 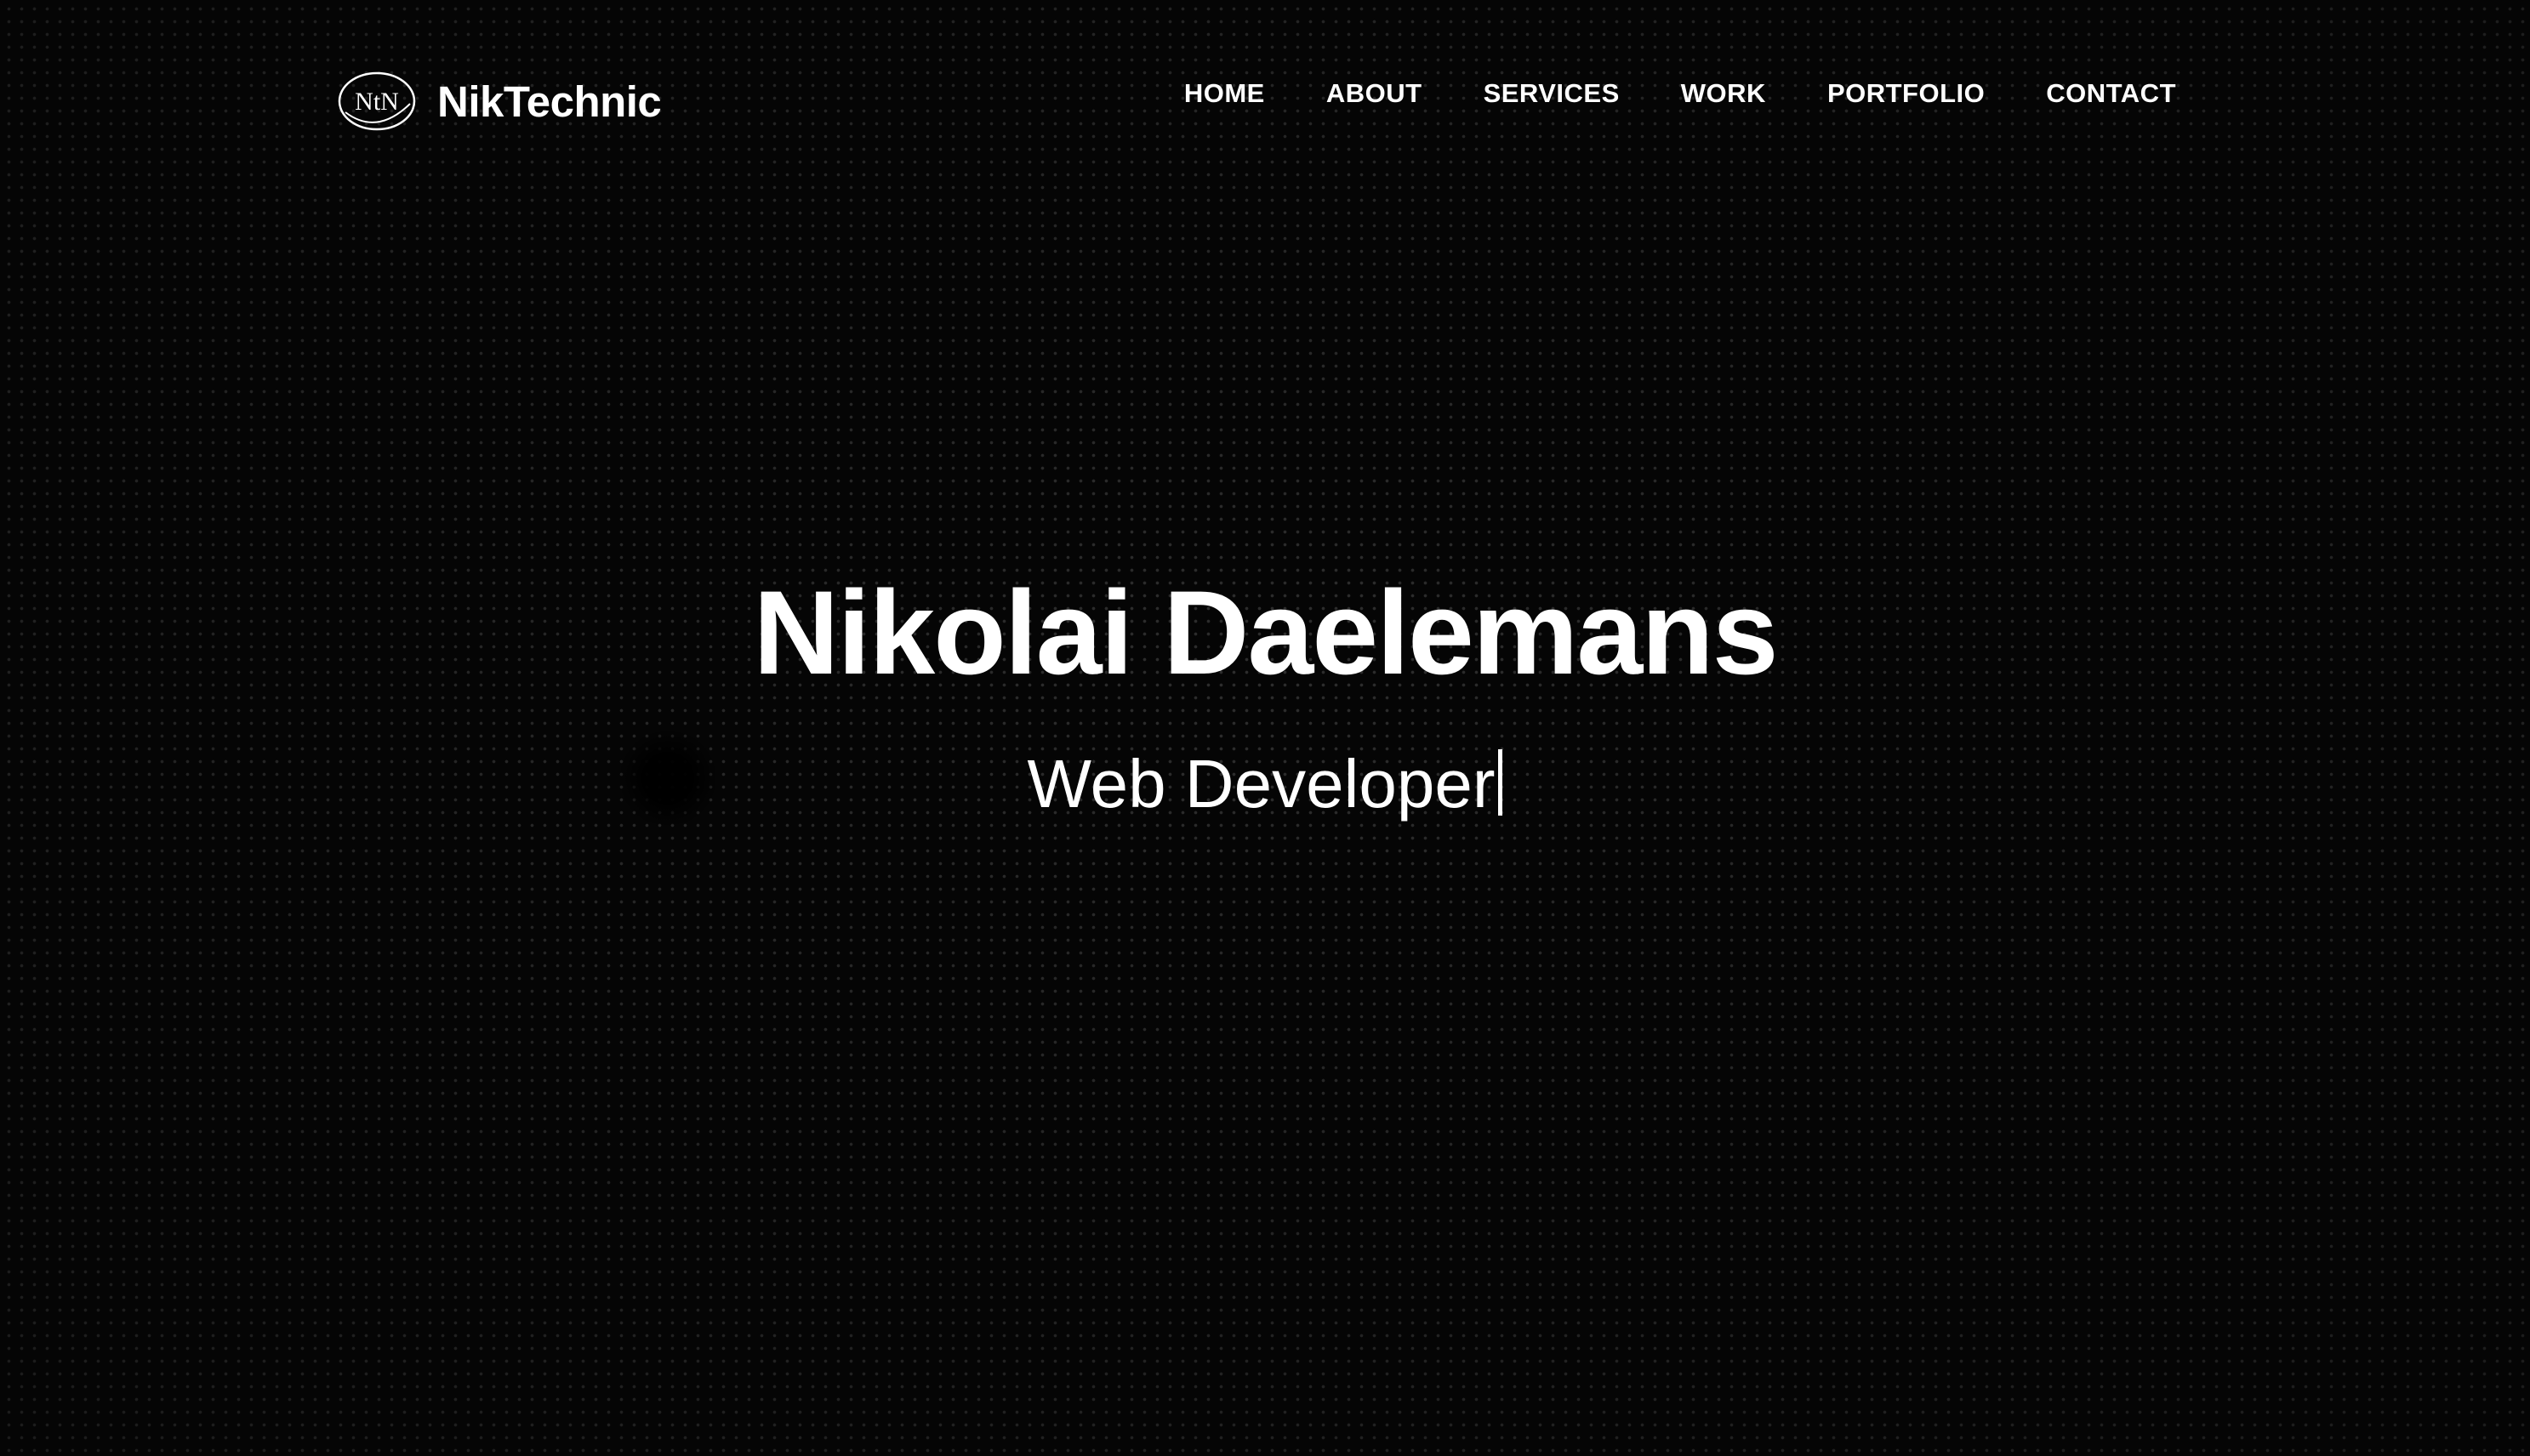 What do you see at coordinates (1724, 93) in the screenshot?
I see `nav-work-link: WORK` at bounding box center [1724, 93].